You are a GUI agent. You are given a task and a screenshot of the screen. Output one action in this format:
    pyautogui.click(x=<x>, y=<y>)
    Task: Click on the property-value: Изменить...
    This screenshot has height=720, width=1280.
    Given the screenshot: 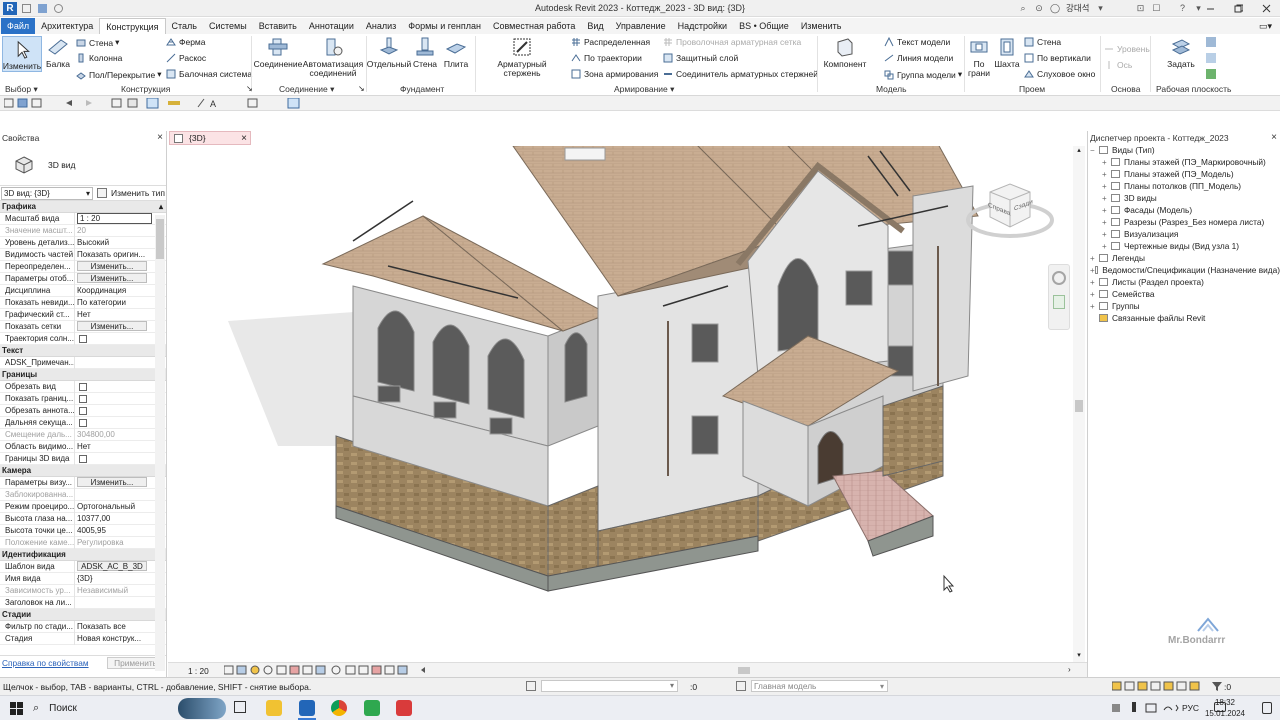 What is the action you would take?
    pyautogui.click(x=113, y=278)
    